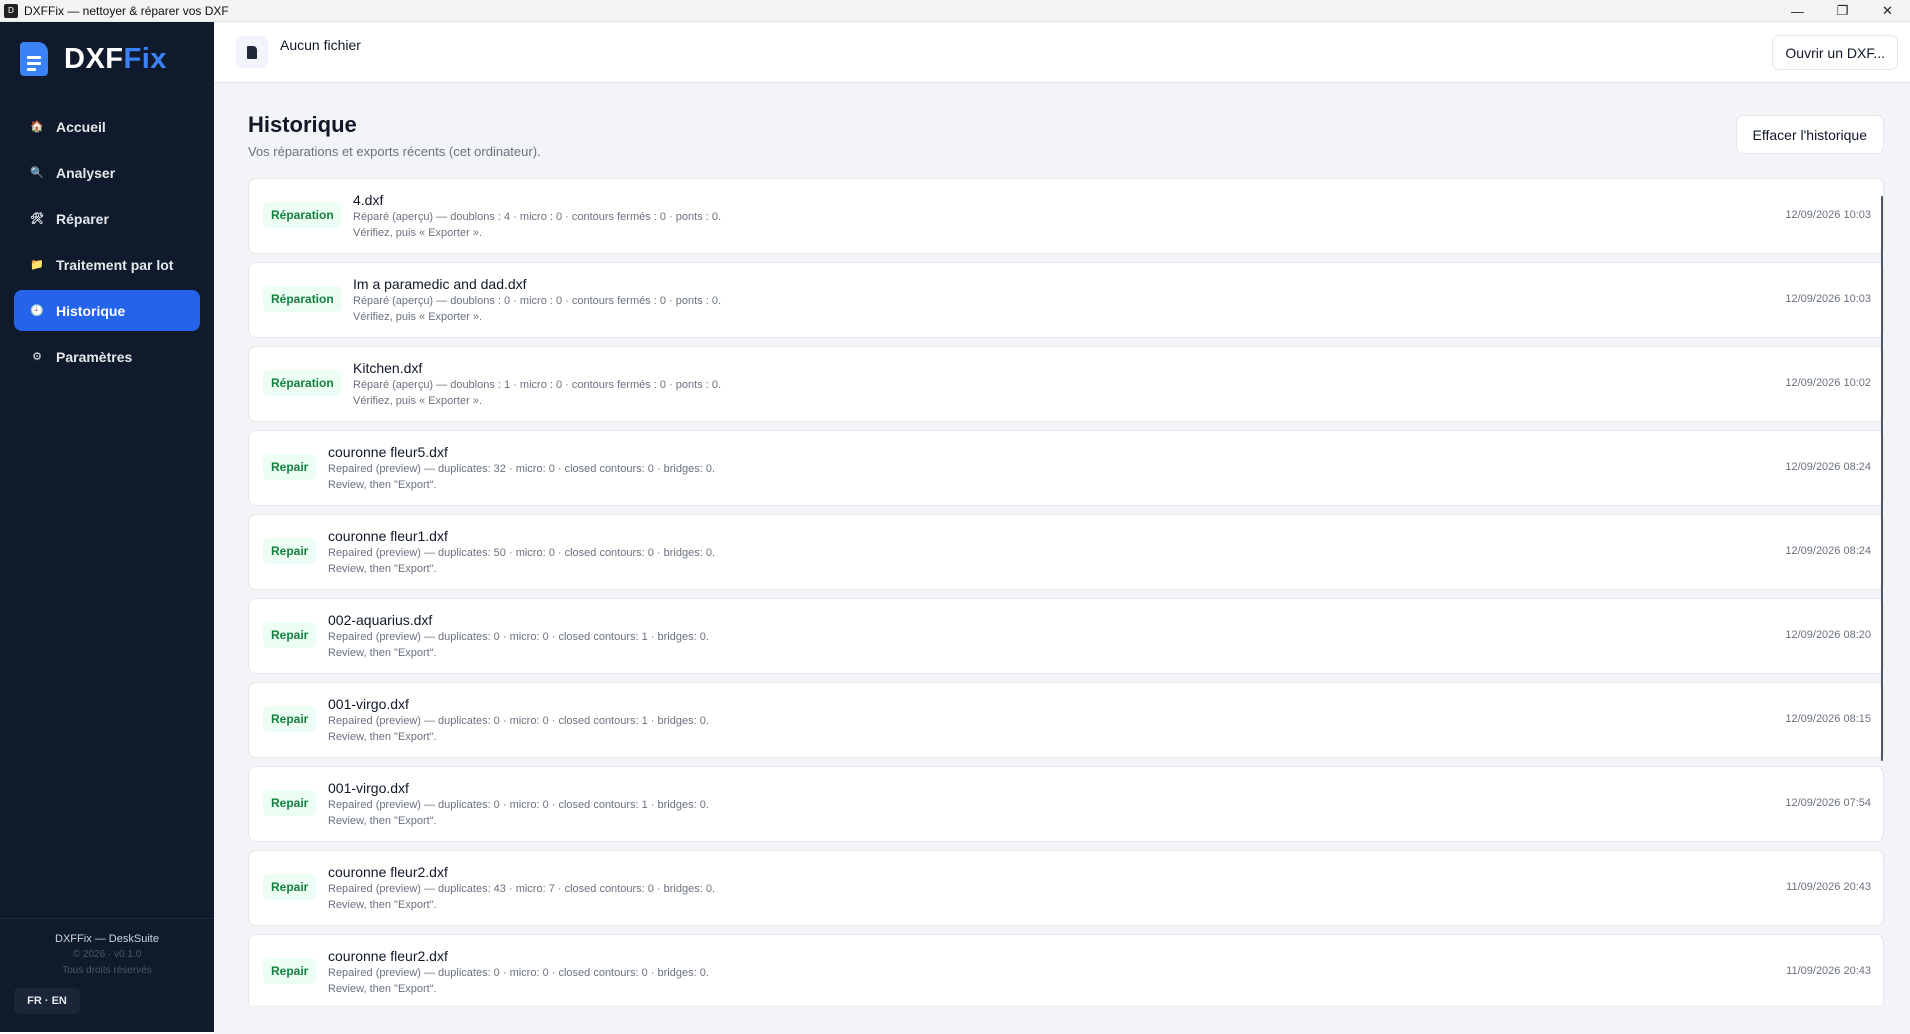  I want to click on window-title: DXFFix — nettoyer & réparer vos DXF, so click(126, 10).